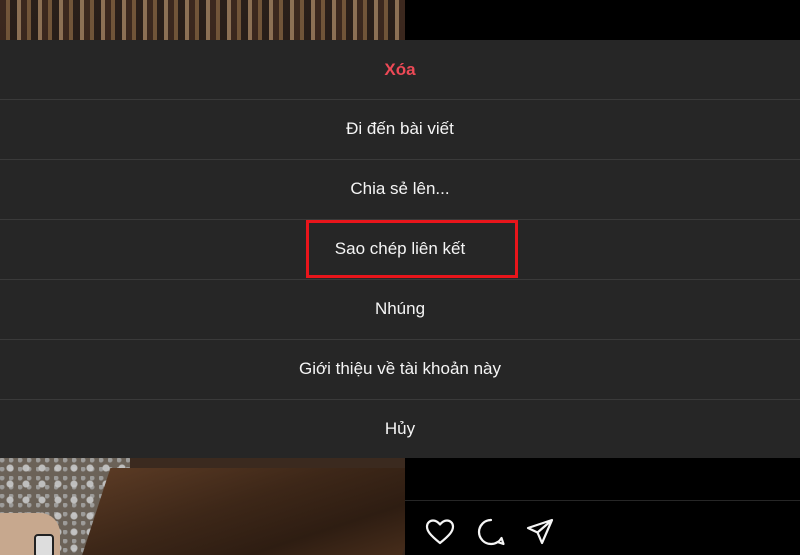  Describe the element at coordinates (242, 511) in the screenshot. I see `wooden-table` at that location.